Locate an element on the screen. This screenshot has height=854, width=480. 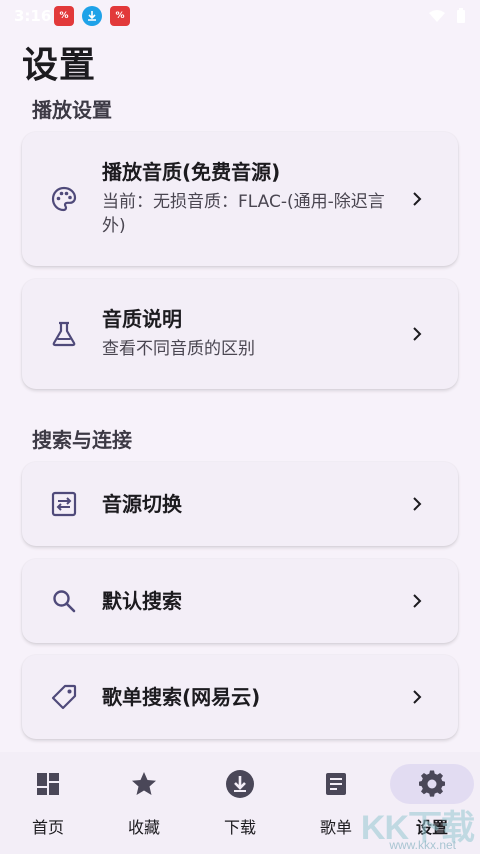
status-time: 3:16 is located at coordinates (33, 16).